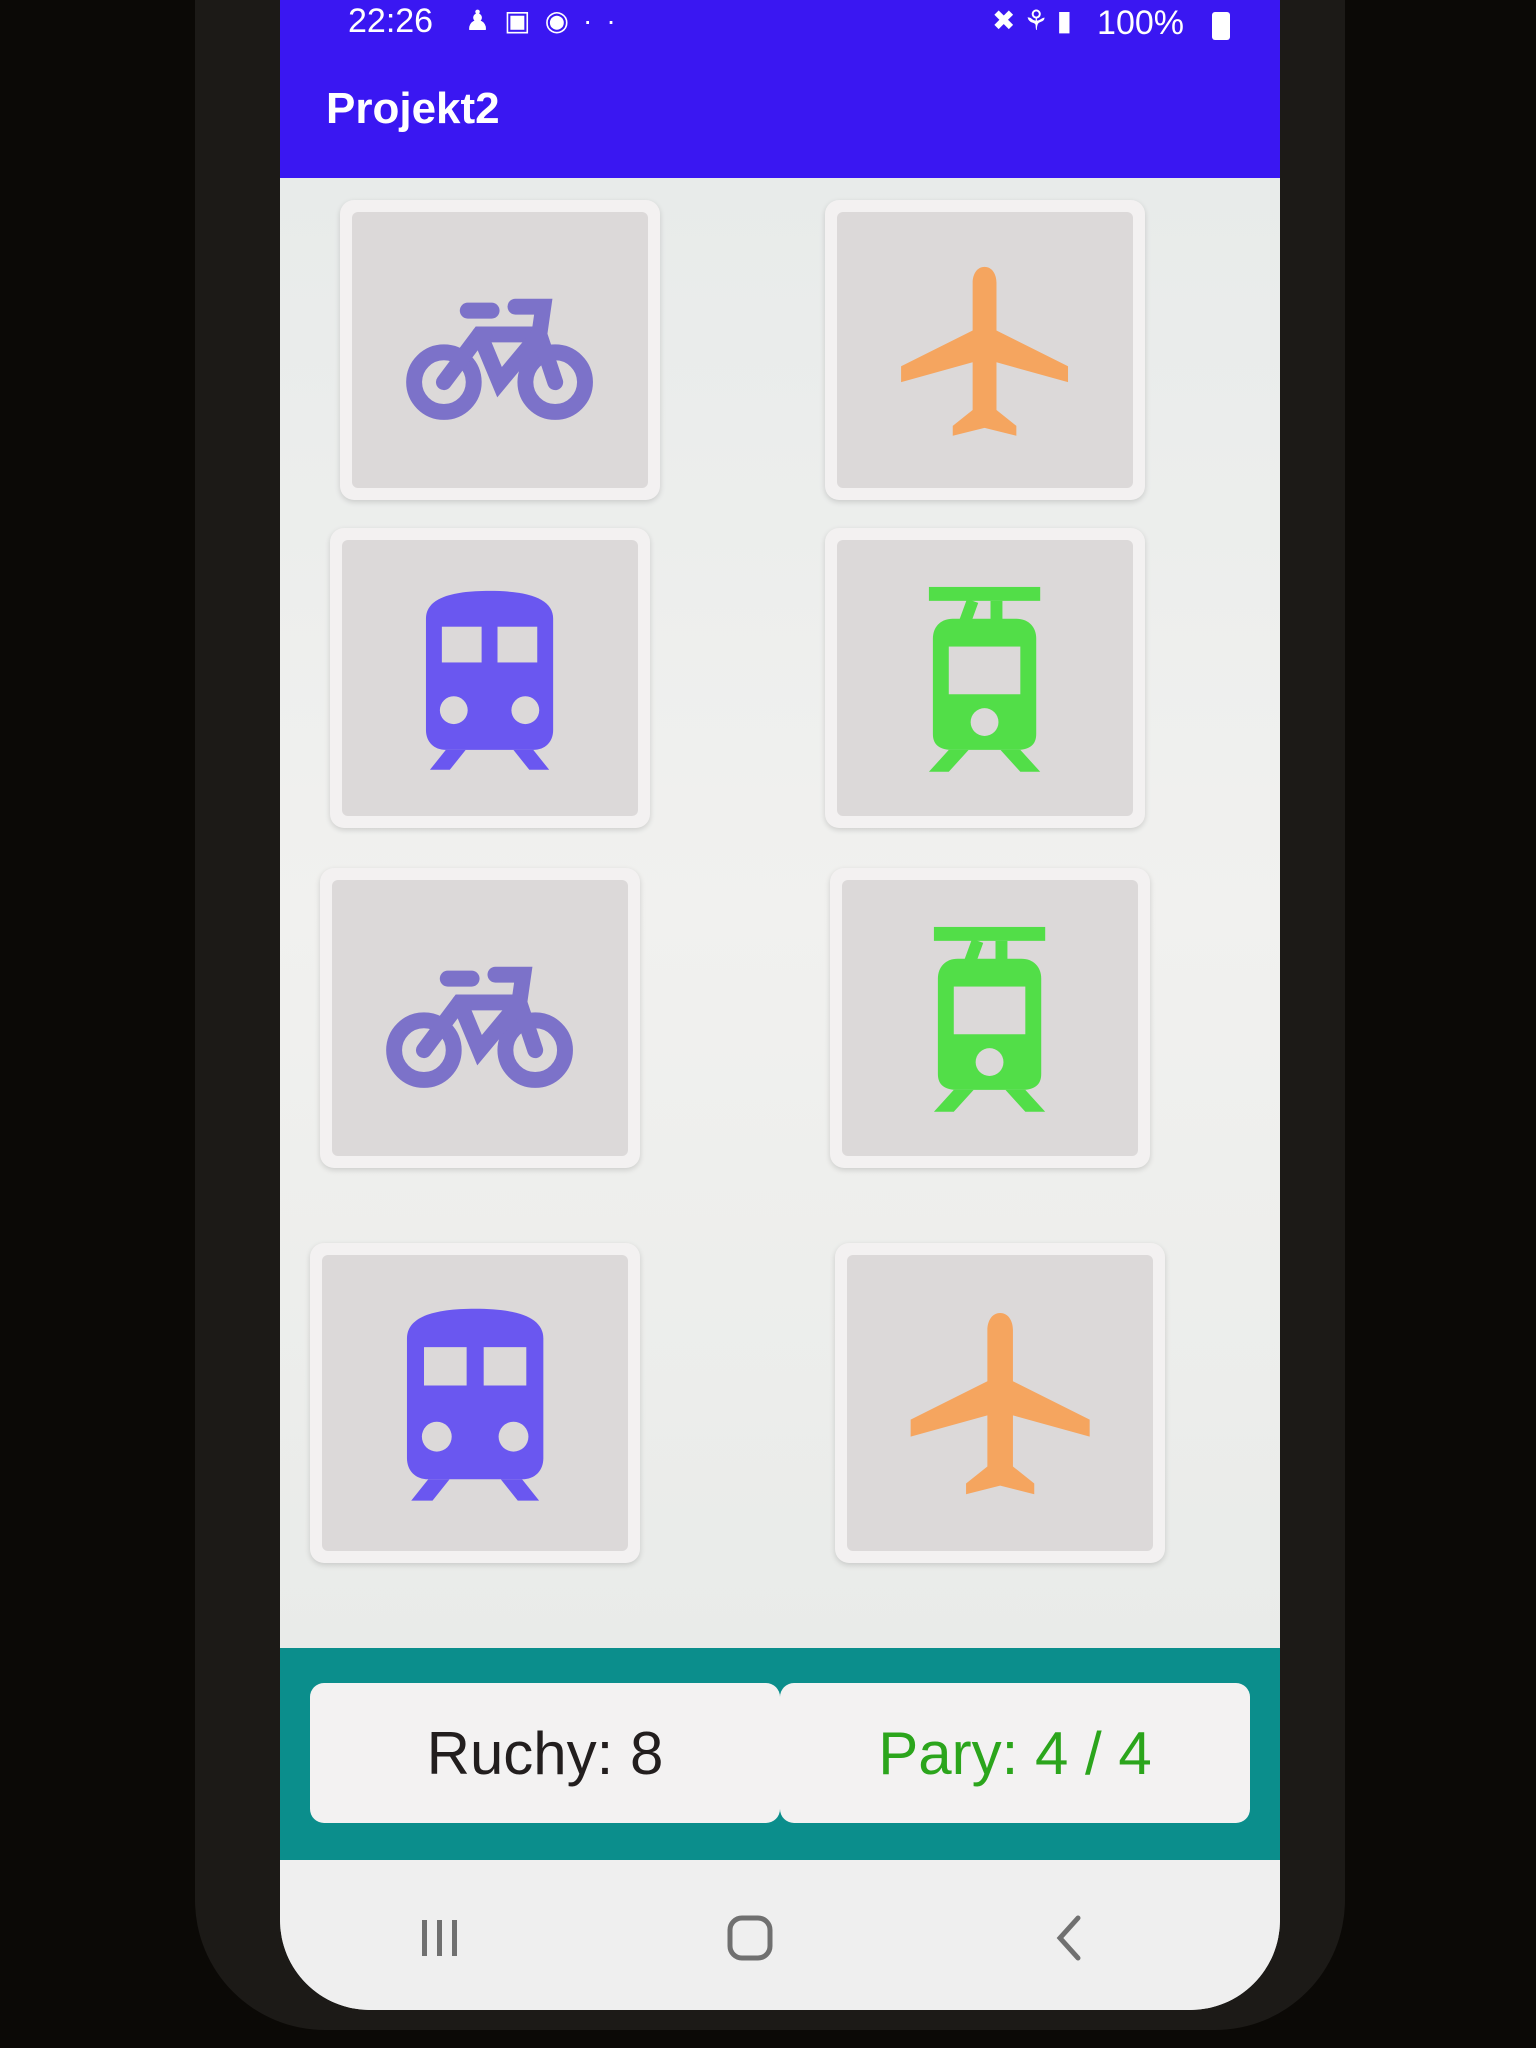 The height and width of the screenshot is (2048, 1536). I want to click on notification-icons: ♟▣◉··, so click(547, 20).